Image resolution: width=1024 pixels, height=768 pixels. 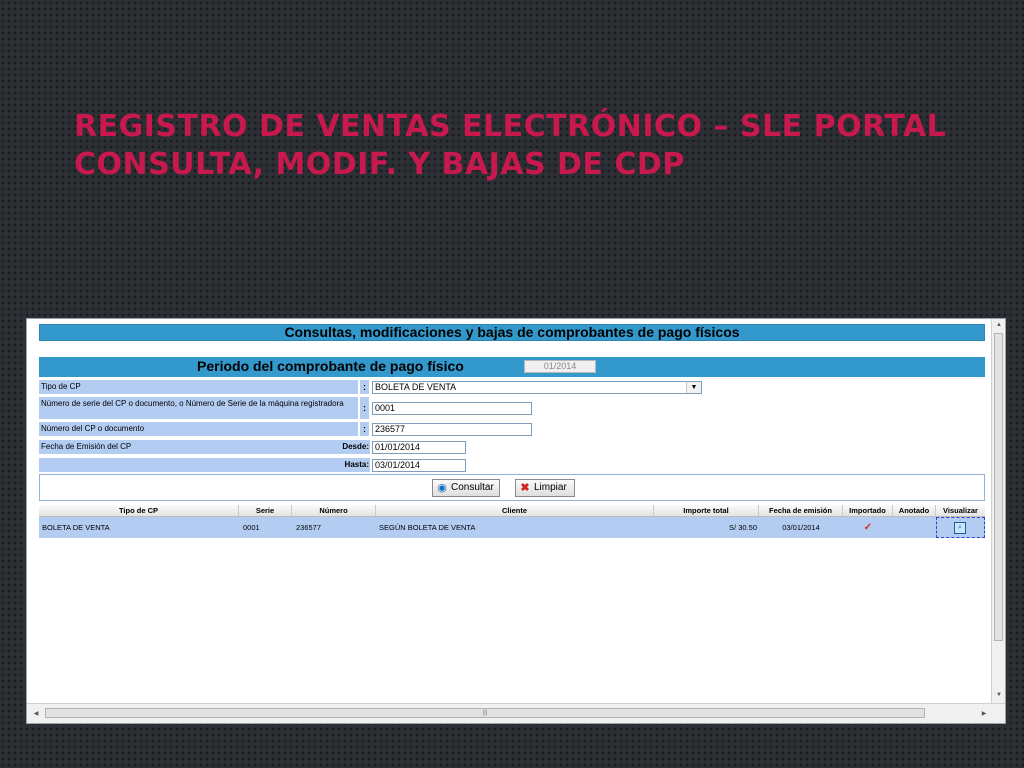 I want to click on cell-fecha: 03/01/2014, so click(x=801, y=527).